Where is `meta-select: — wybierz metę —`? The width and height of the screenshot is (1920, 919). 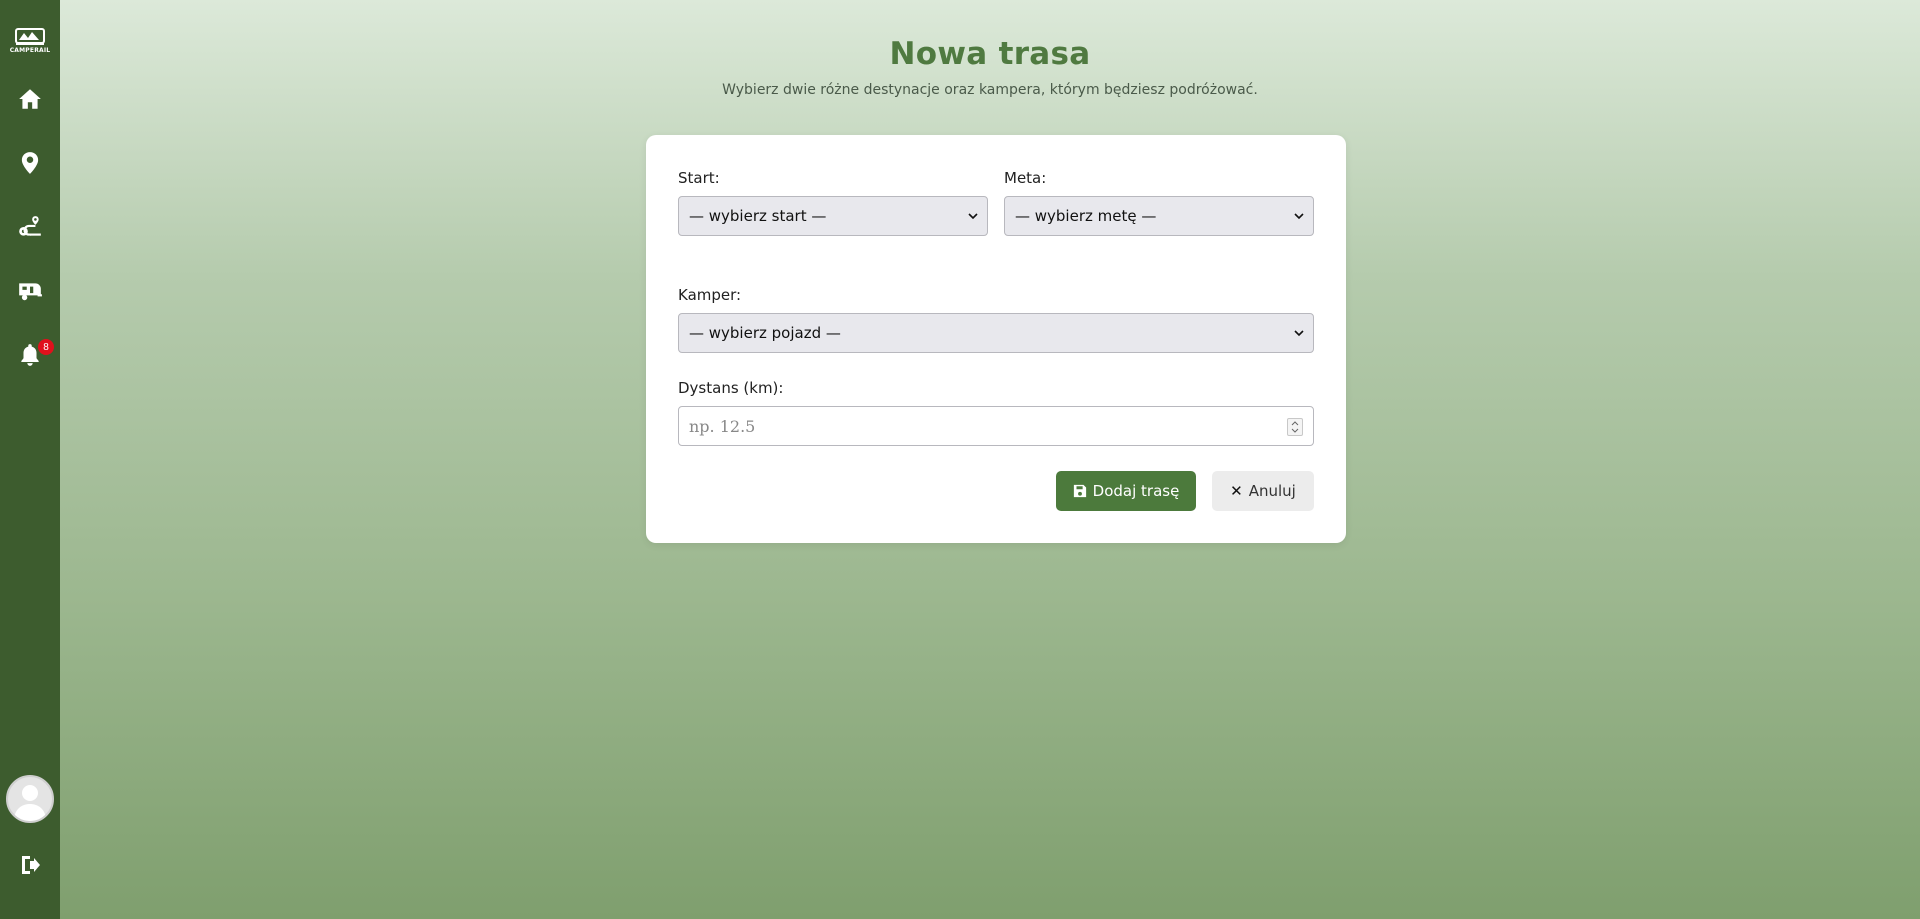
meta-select: — wybierz metę — is located at coordinates (1159, 216).